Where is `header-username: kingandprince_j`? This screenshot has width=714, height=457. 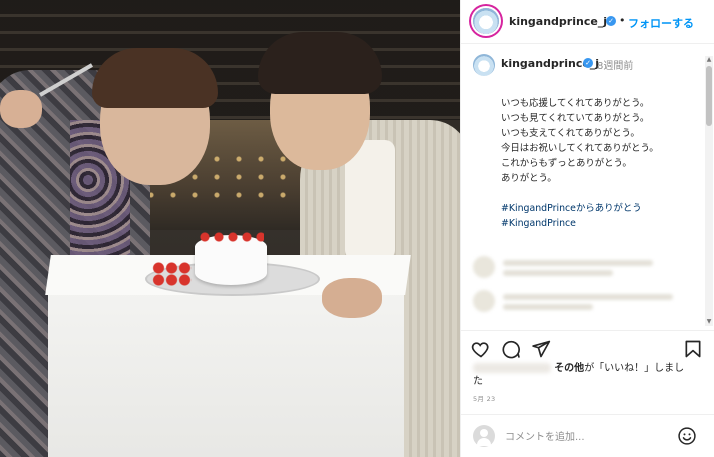 header-username: kingandprince_j is located at coordinates (558, 21).